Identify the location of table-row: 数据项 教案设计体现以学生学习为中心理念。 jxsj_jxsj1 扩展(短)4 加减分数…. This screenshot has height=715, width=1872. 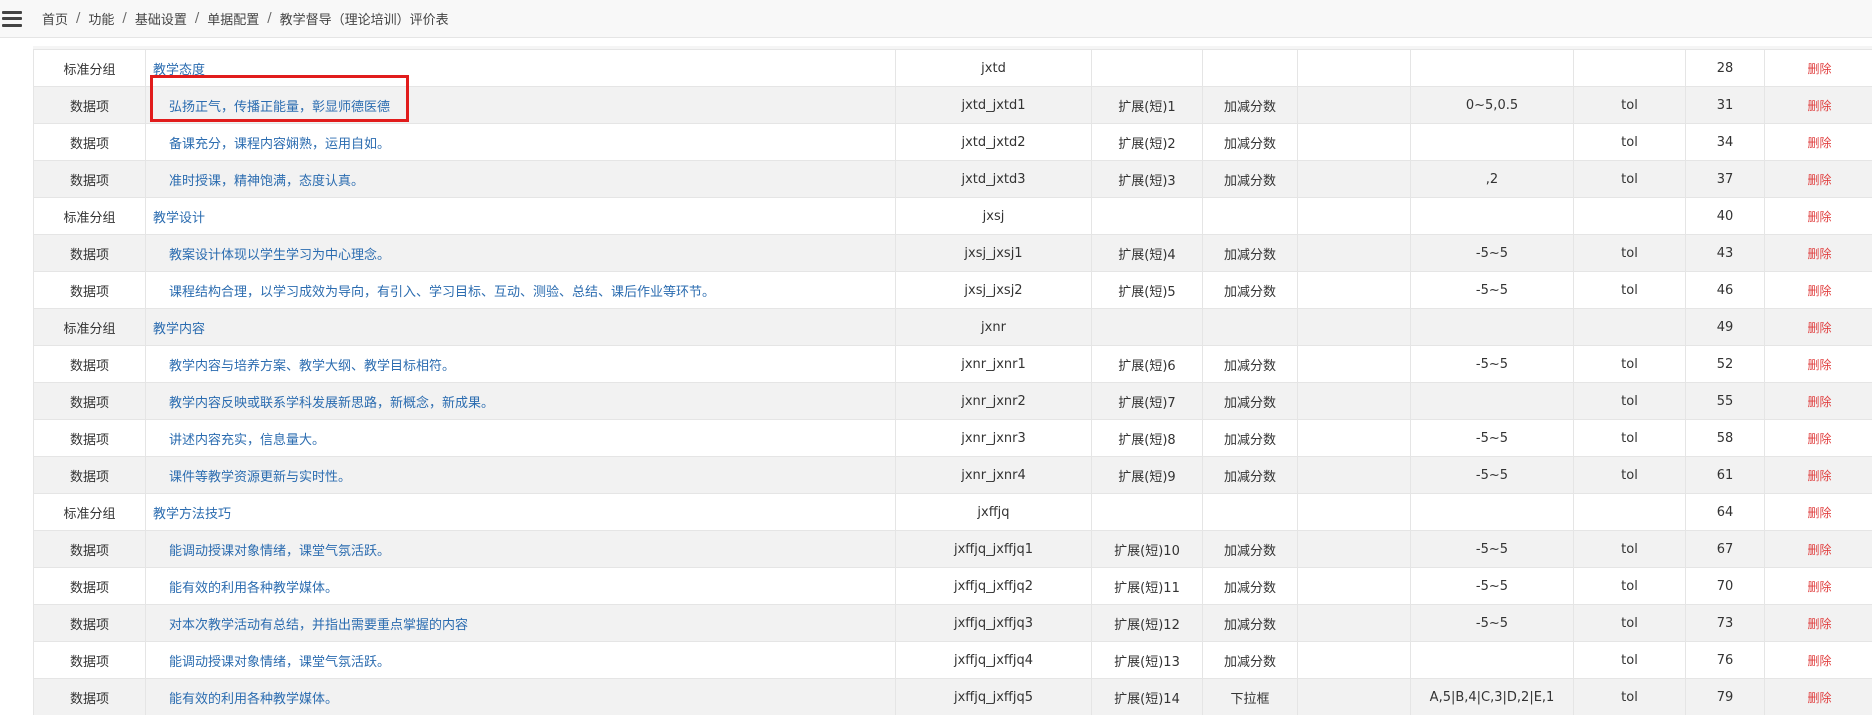
(952, 253).